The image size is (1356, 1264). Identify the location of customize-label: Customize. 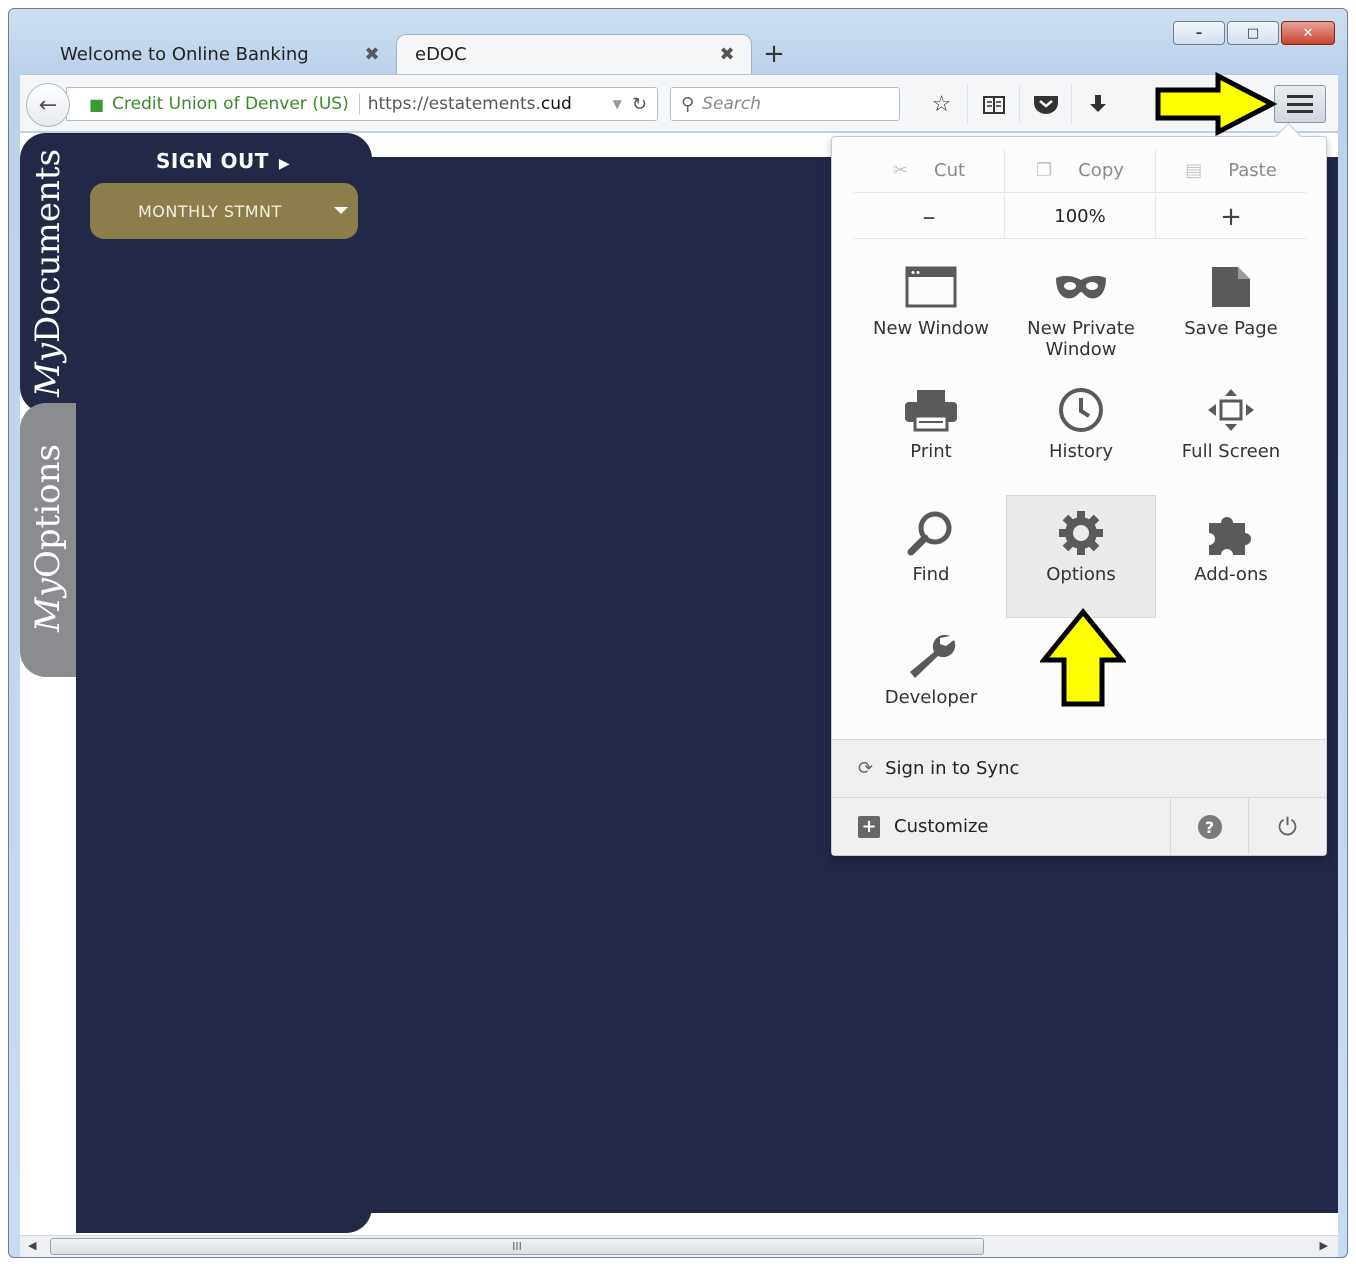
(941, 826).